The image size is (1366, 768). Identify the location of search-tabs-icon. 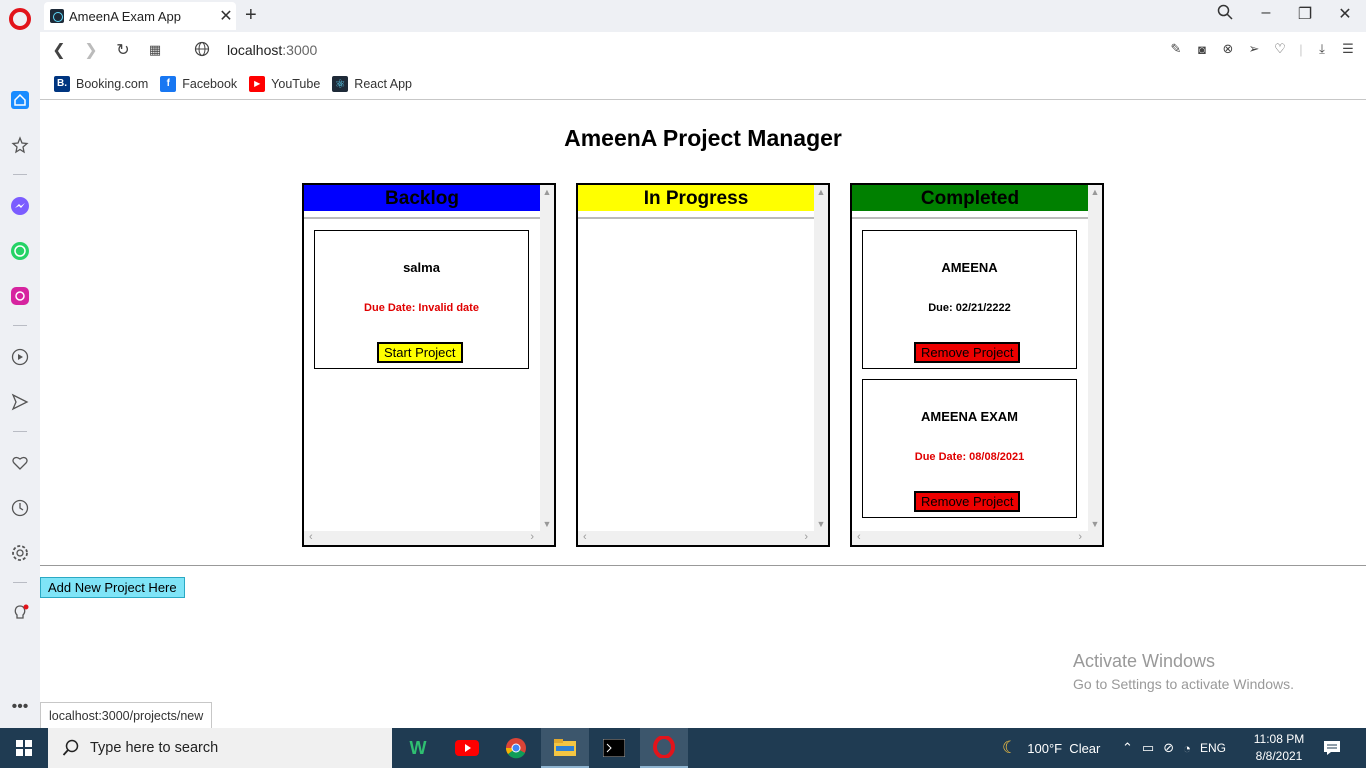
(1225, 14).